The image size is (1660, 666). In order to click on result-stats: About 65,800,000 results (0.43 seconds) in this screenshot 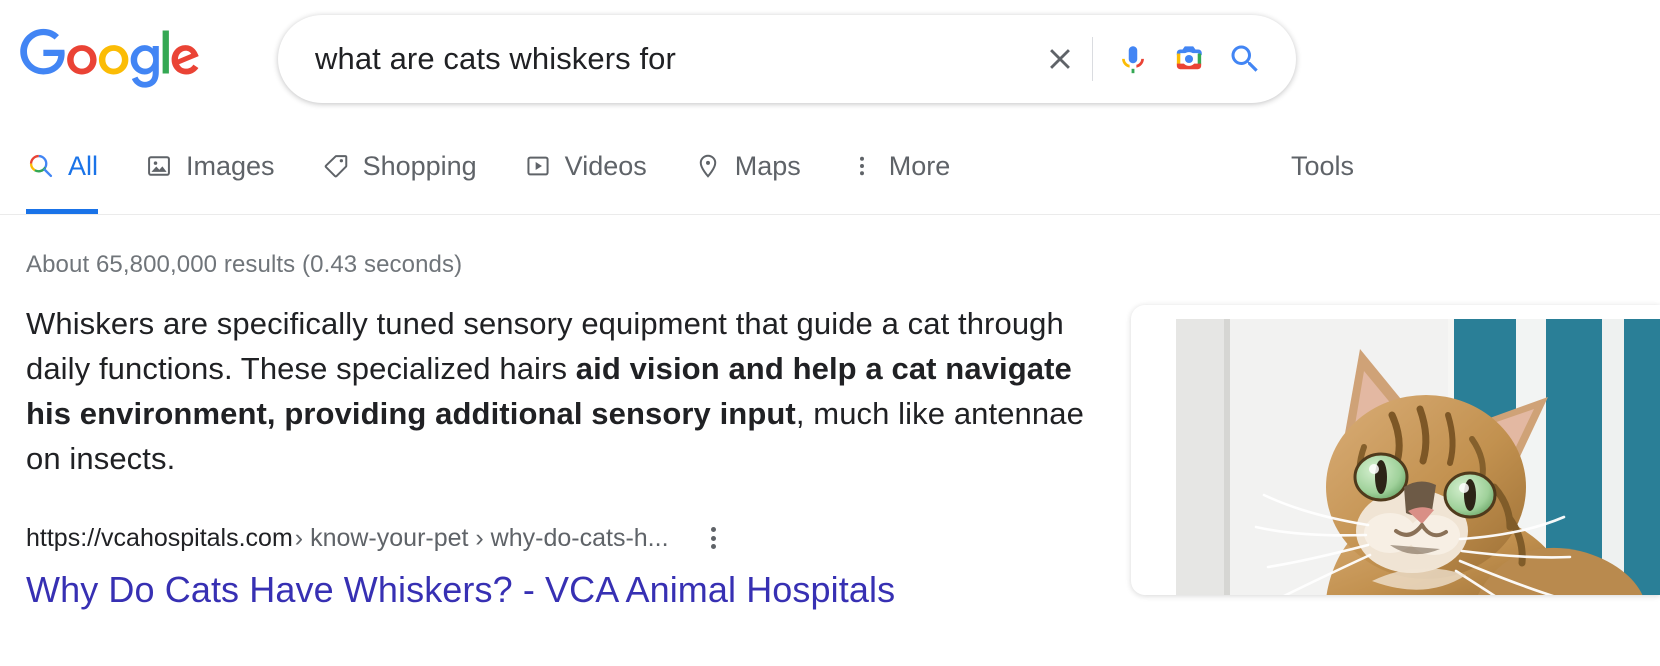, I will do `click(244, 264)`.